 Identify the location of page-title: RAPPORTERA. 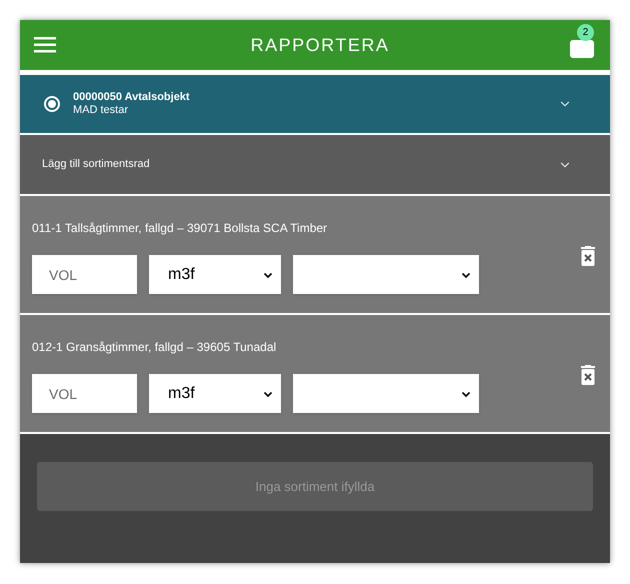
(320, 45).